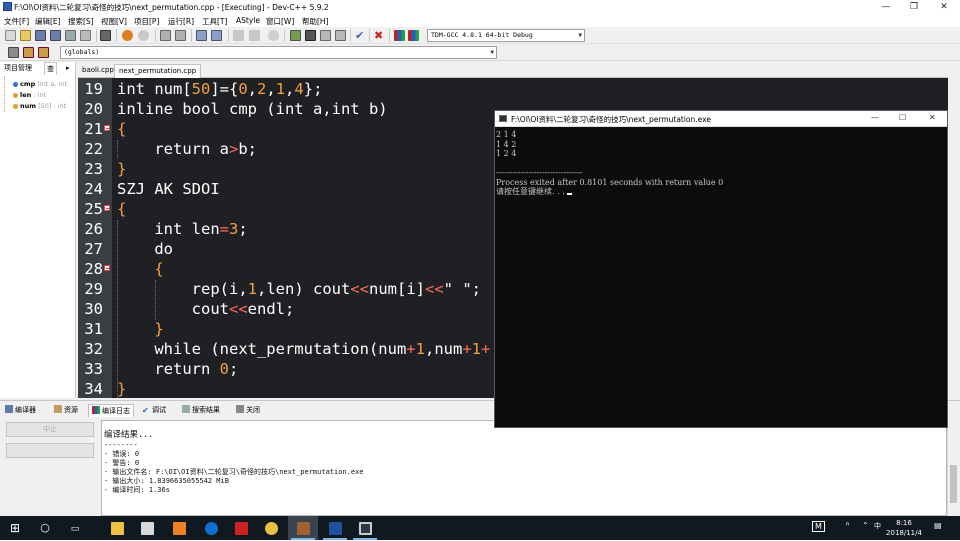  I want to click on tab-close: 关闭, so click(248, 410).